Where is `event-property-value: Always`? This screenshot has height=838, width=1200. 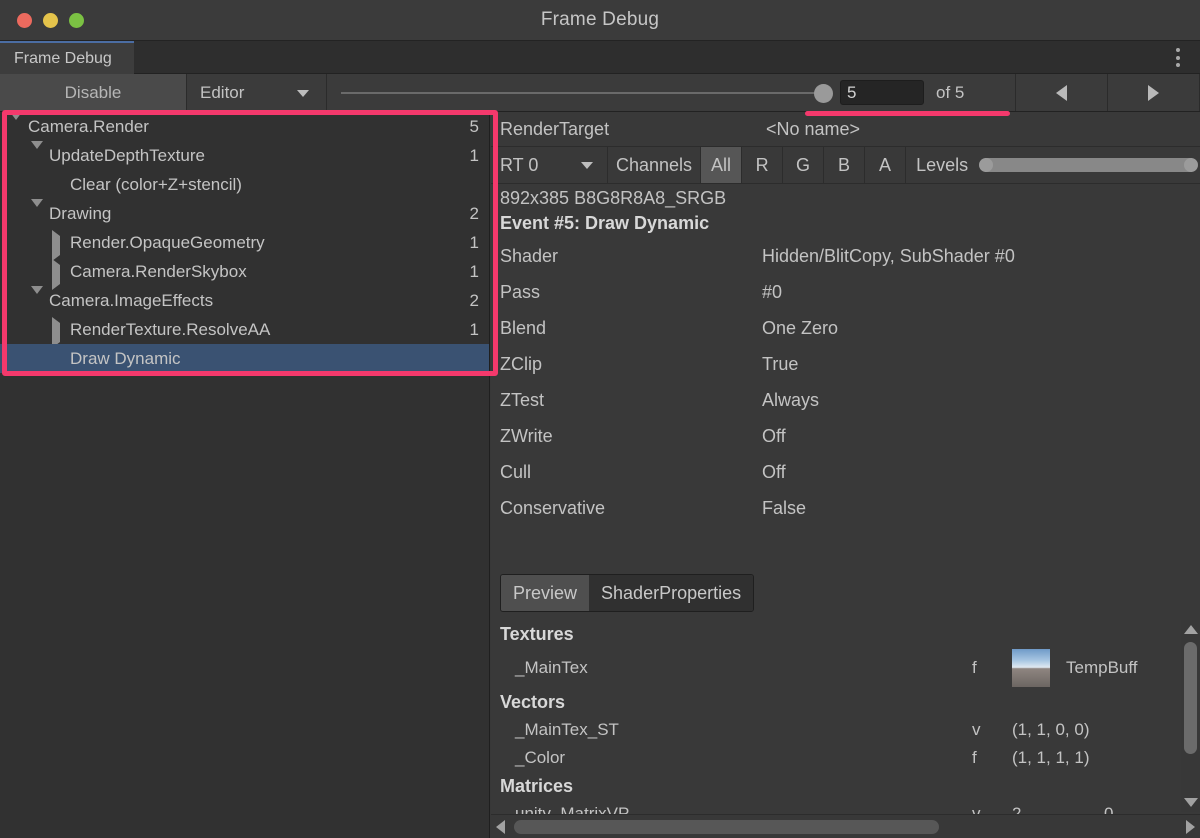 event-property-value: Always is located at coordinates (791, 399).